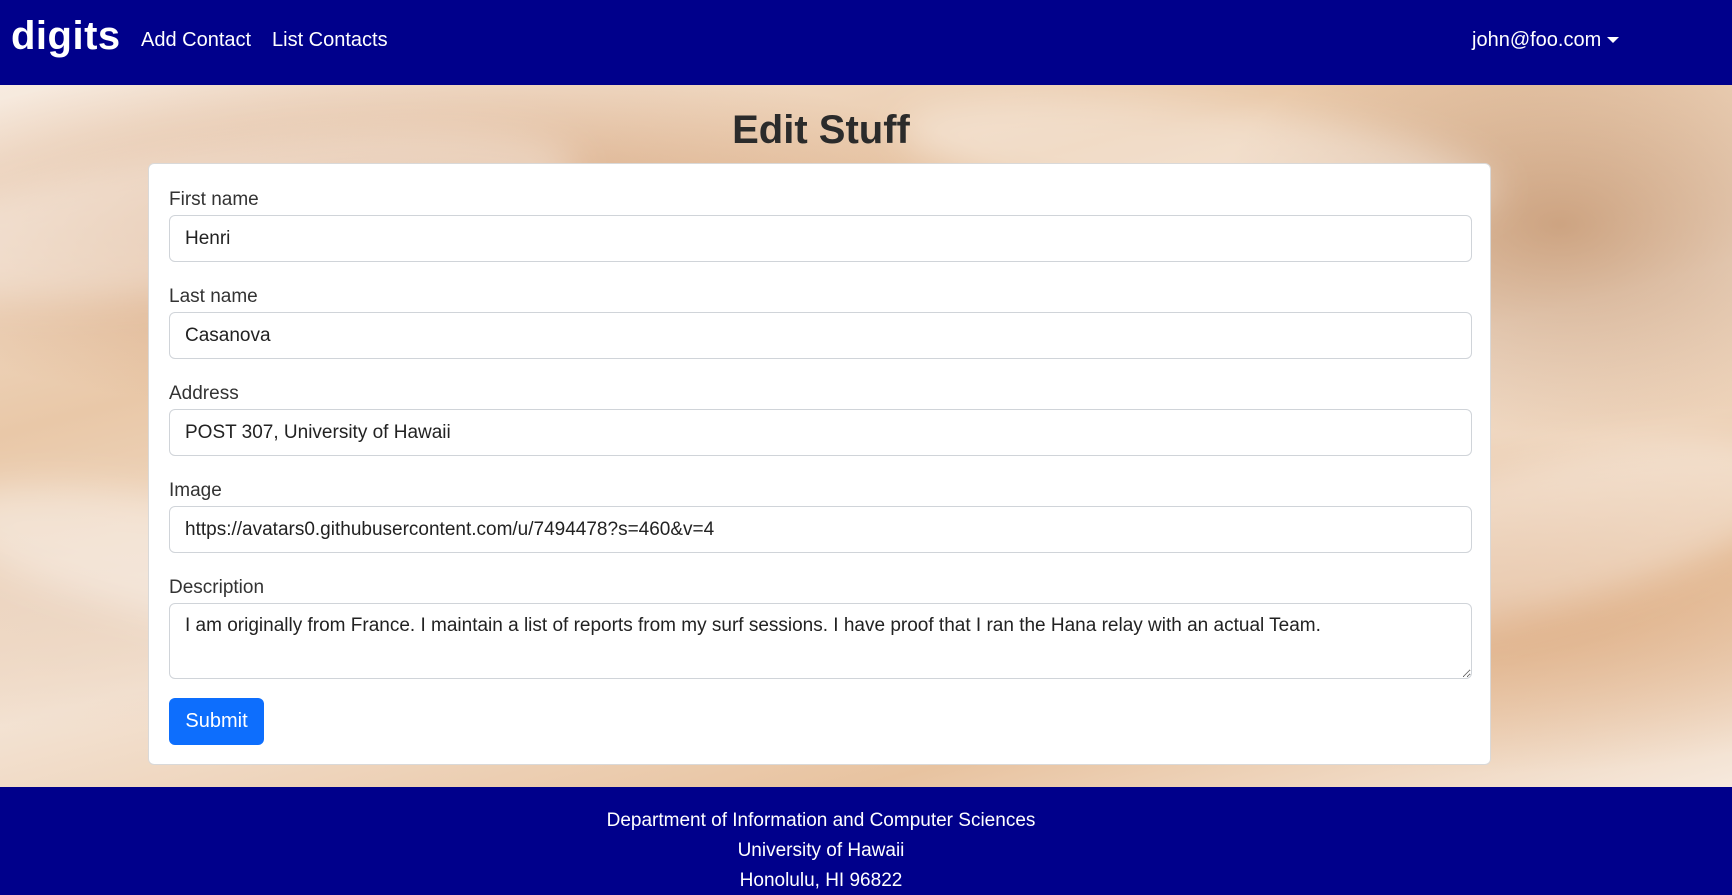  What do you see at coordinates (330, 40) in the screenshot?
I see `nav-list-contacts: List Contacts` at bounding box center [330, 40].